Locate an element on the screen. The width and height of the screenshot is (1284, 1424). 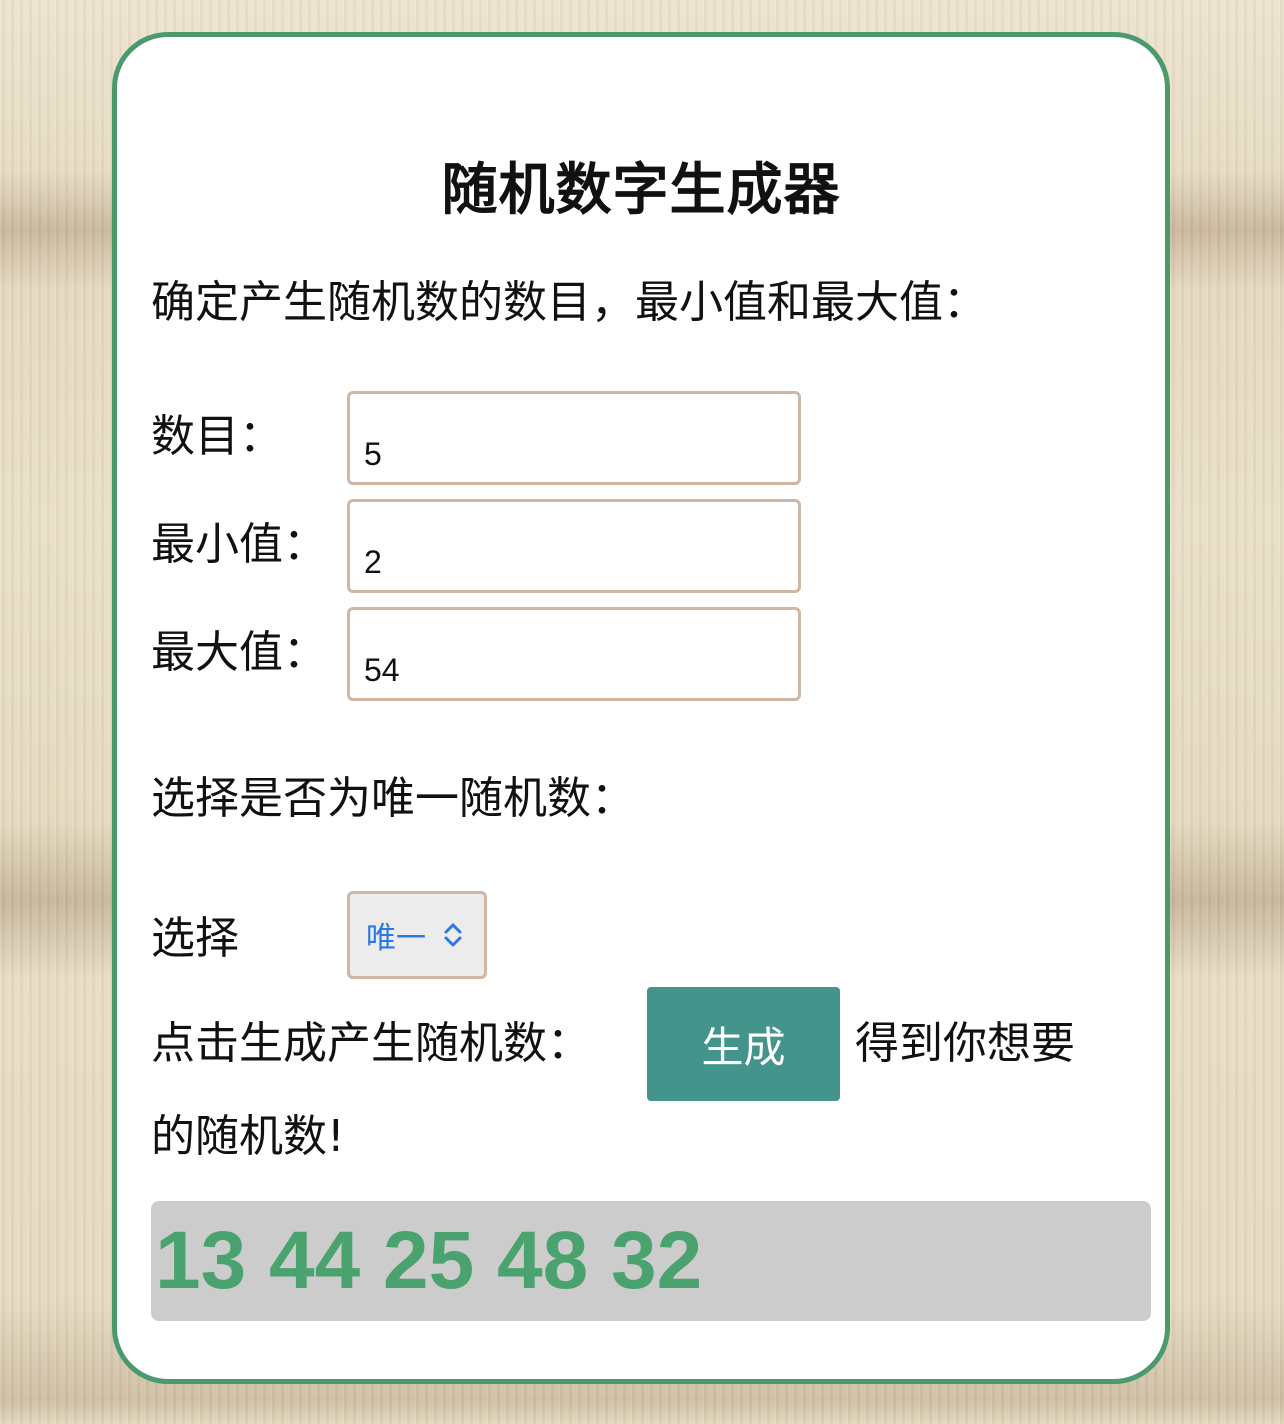
generate-button: 生成 is located at coordinates (743, 1044).